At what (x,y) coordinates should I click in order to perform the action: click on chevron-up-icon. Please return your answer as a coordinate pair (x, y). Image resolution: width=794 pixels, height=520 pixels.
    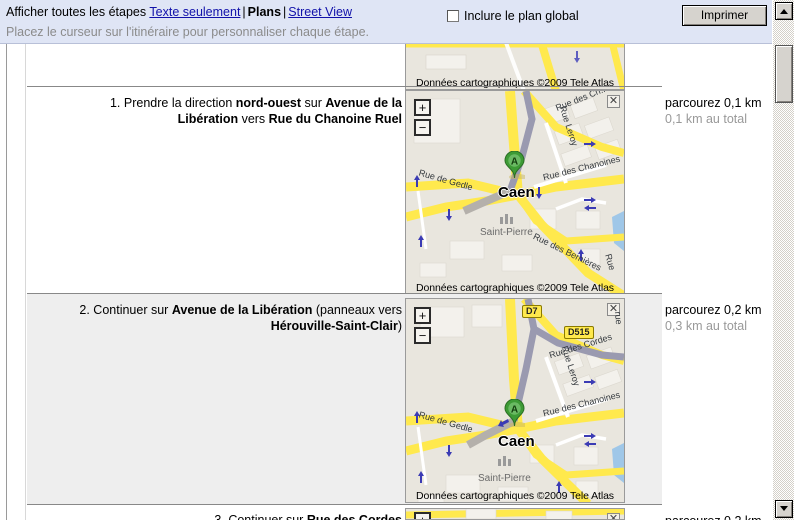
    Looking at the image, I should click on (784, 11).